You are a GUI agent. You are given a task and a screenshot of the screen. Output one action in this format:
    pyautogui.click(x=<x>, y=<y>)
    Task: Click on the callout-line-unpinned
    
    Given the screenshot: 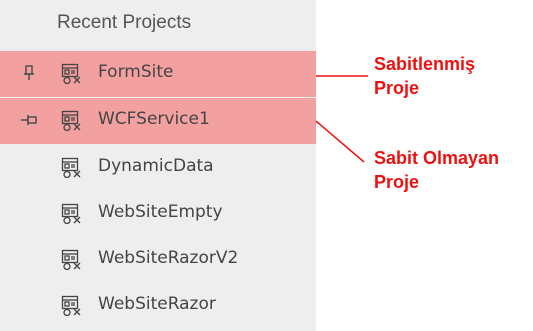 What is the action you would take?
    pyautogui.click(x=340, y=141)
    